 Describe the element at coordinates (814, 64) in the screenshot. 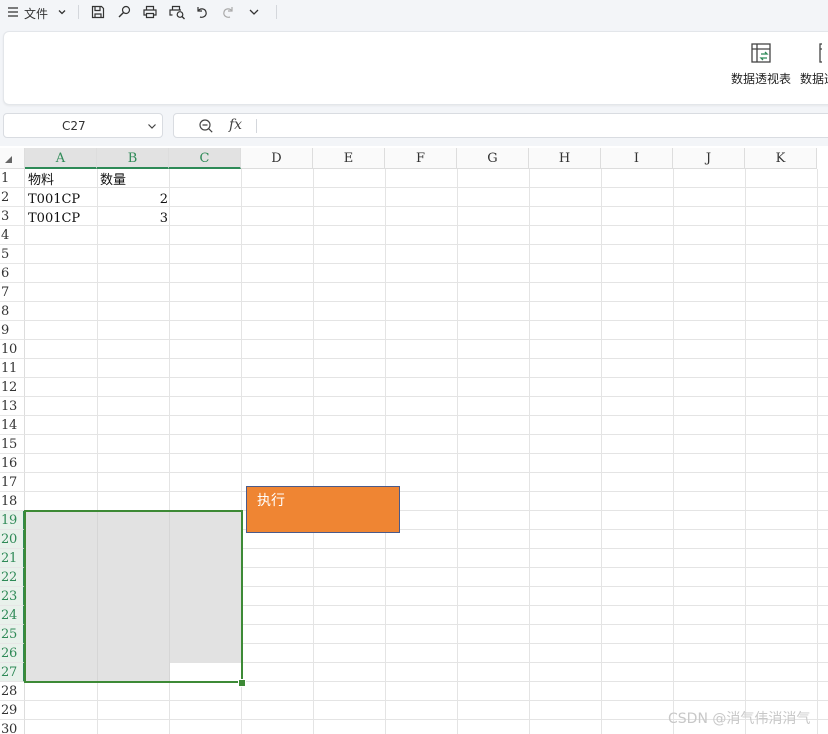

I see `pivot-chart-button: 数据透` at that location.